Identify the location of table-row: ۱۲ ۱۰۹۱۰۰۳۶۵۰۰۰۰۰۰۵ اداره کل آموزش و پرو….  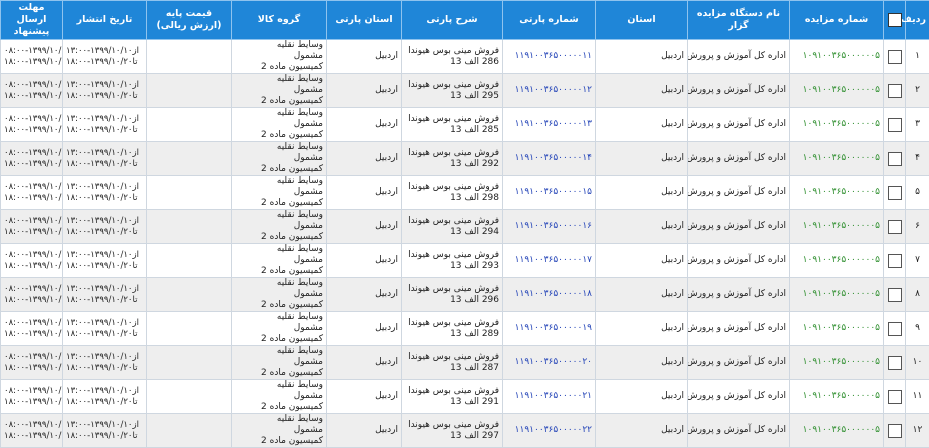
(464, 430).